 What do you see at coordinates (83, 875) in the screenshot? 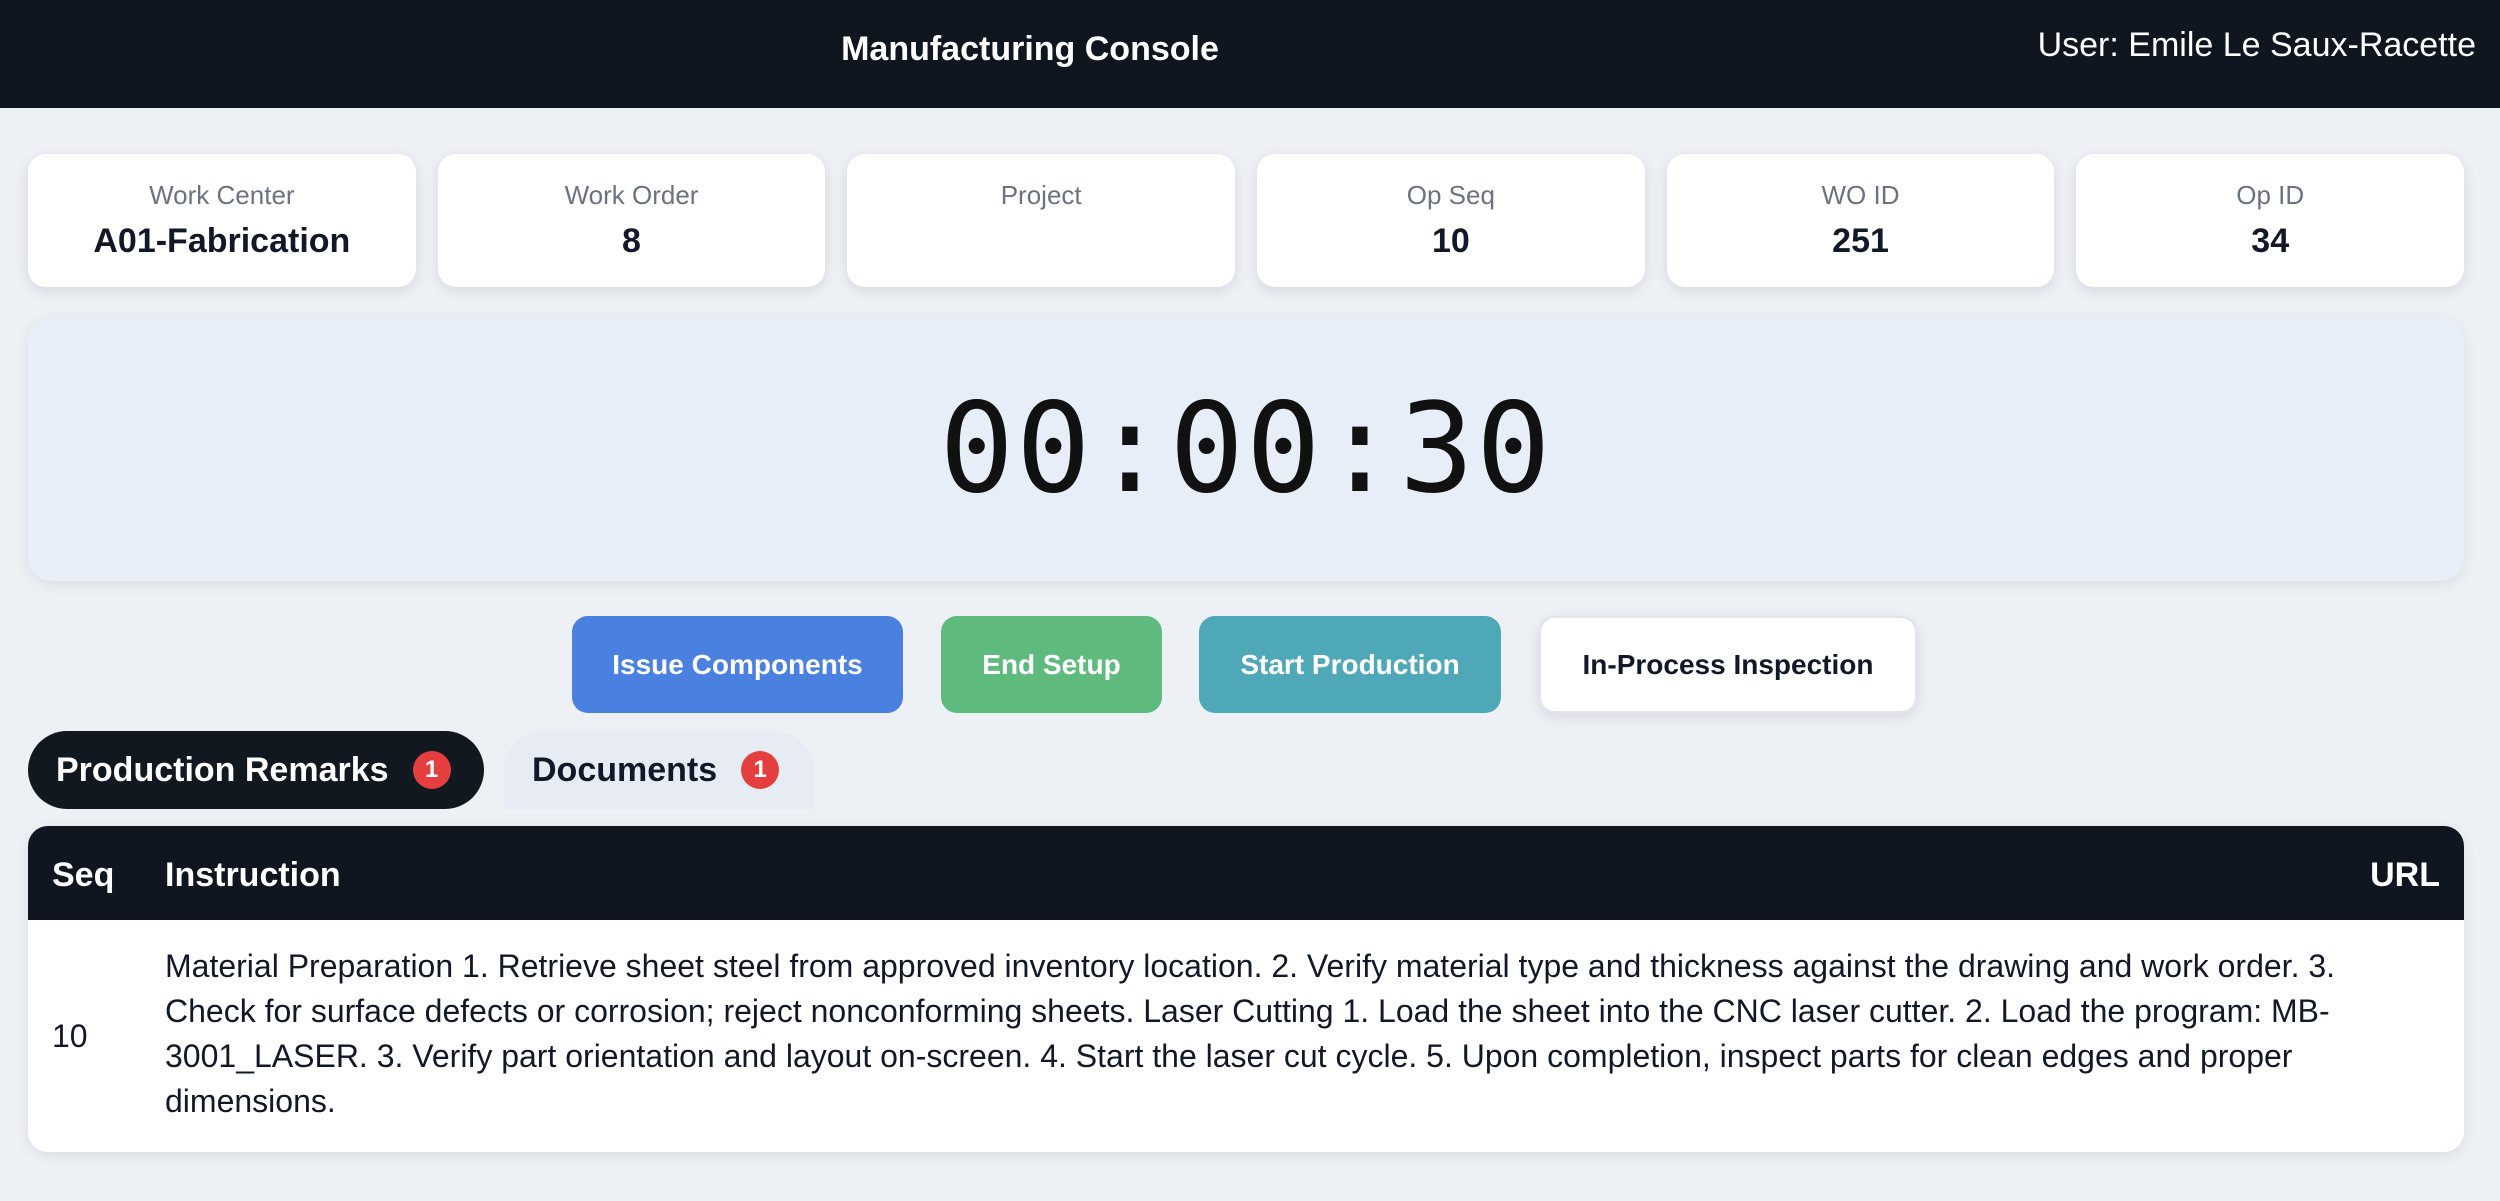
I see `column-header-seq: Seq` at bounding box center [83, 875].